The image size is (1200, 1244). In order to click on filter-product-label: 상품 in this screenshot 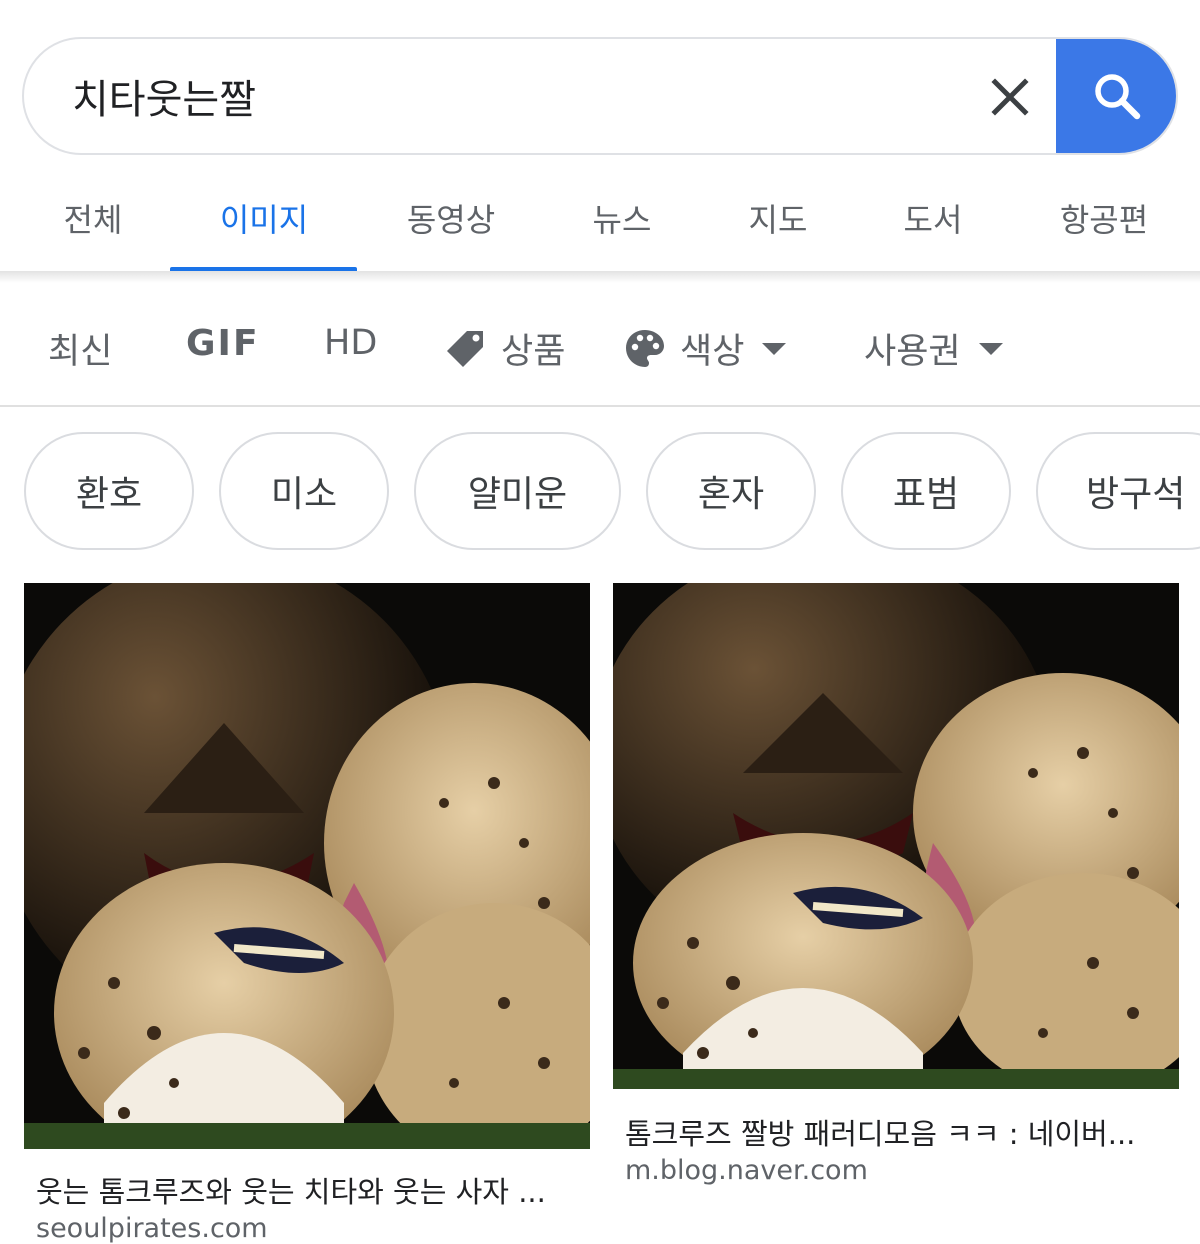, I will do `click(533, 352)`.